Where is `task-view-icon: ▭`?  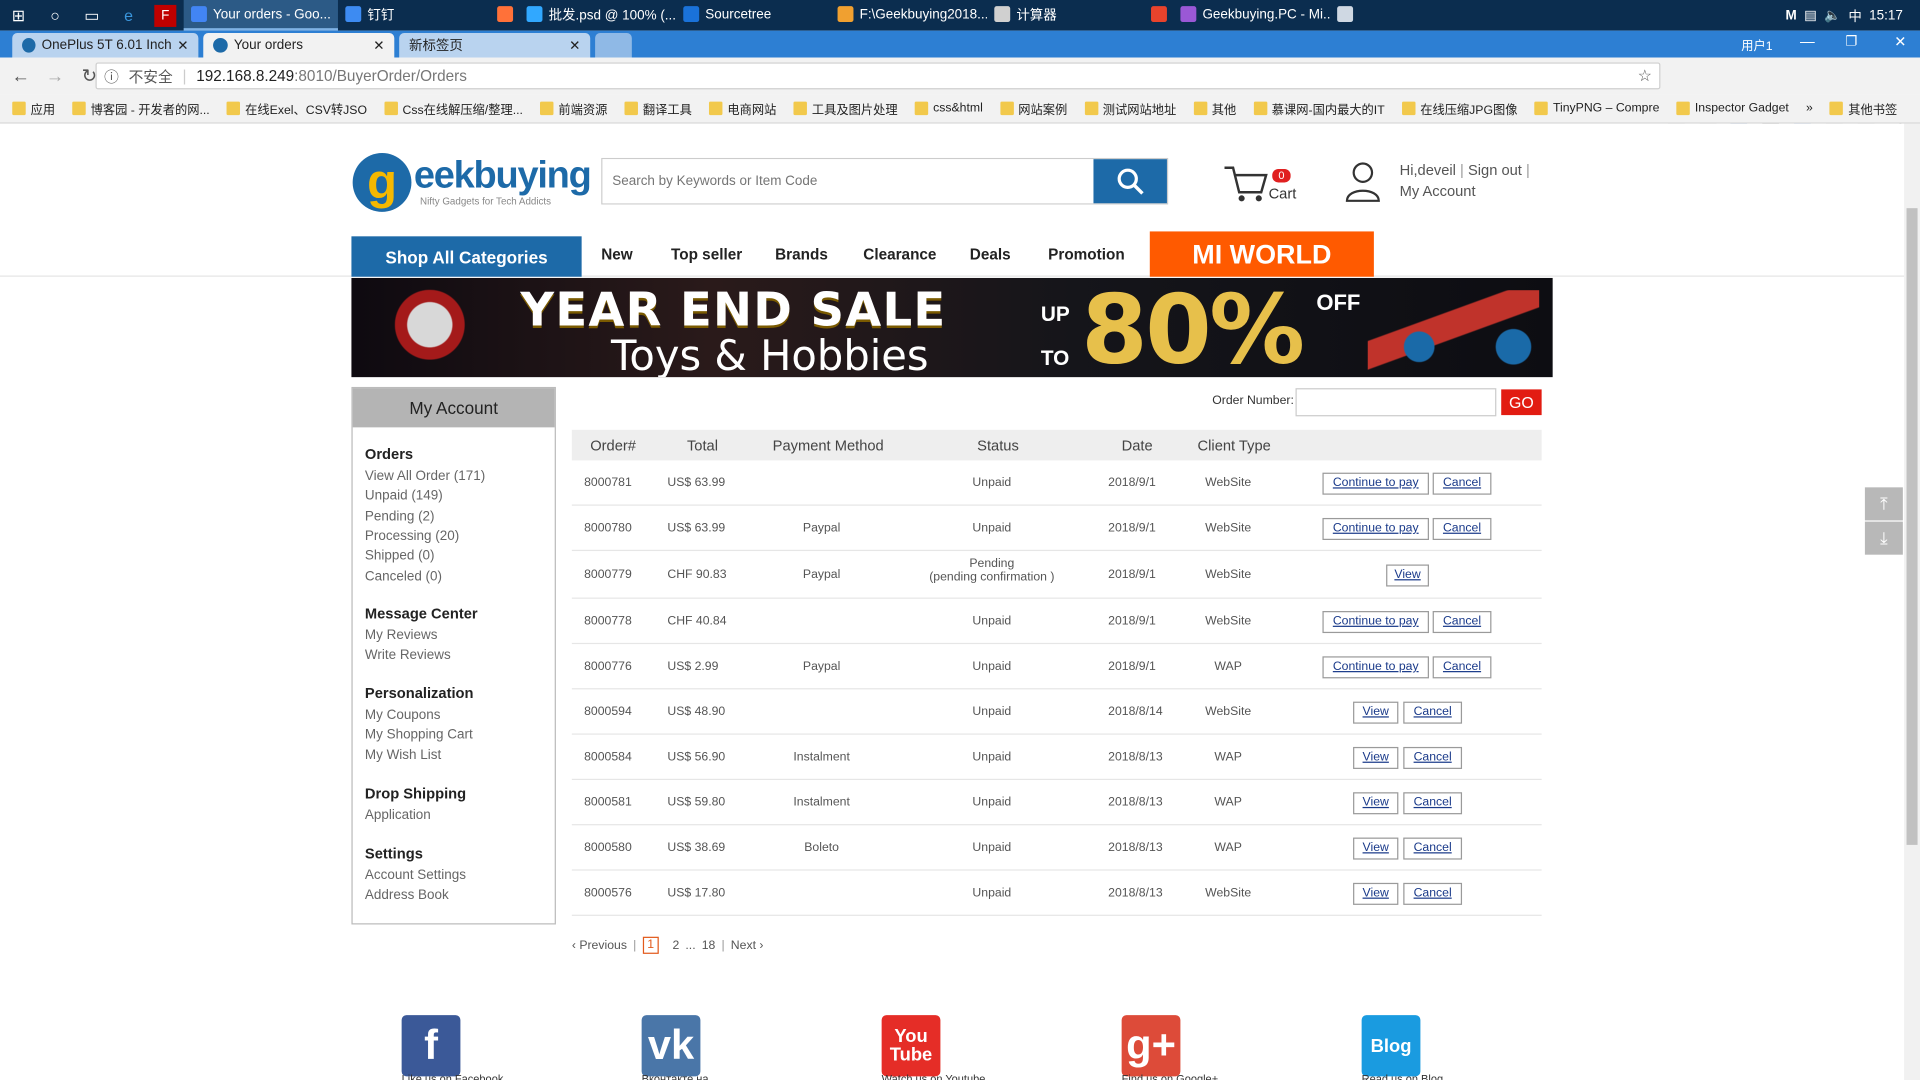
task-view-icon: ▭ is located at coordinates (91, 15).